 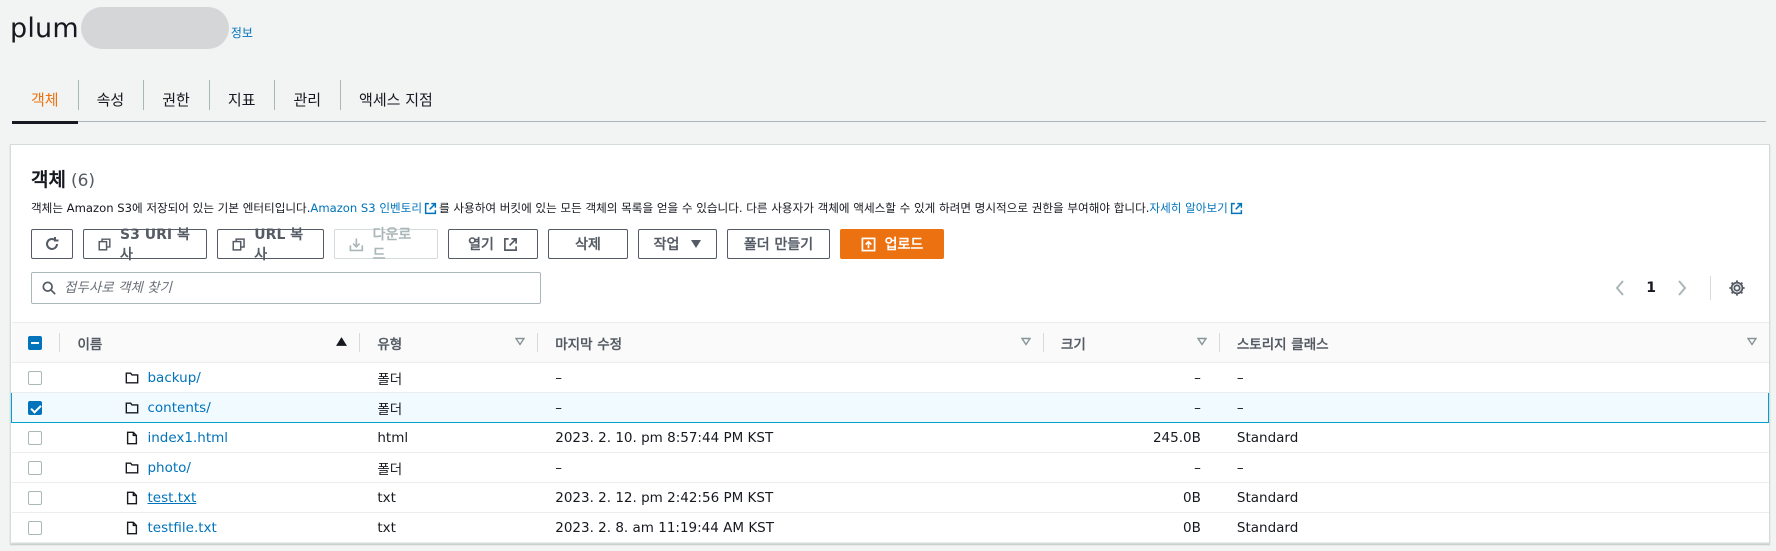 What do you see at coordinates (83, 181) in the screenshot?
I see `objects-count: (6)` at bounding box center [83, 181].